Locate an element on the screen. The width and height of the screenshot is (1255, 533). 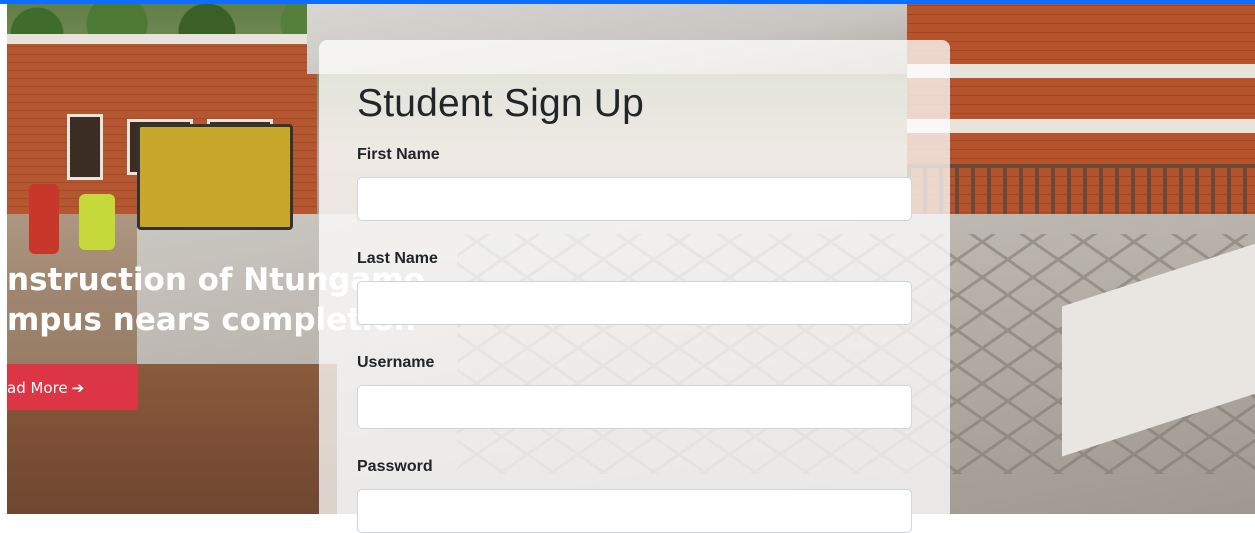
read-more-label: ad More is located at coordinates (37, 388).